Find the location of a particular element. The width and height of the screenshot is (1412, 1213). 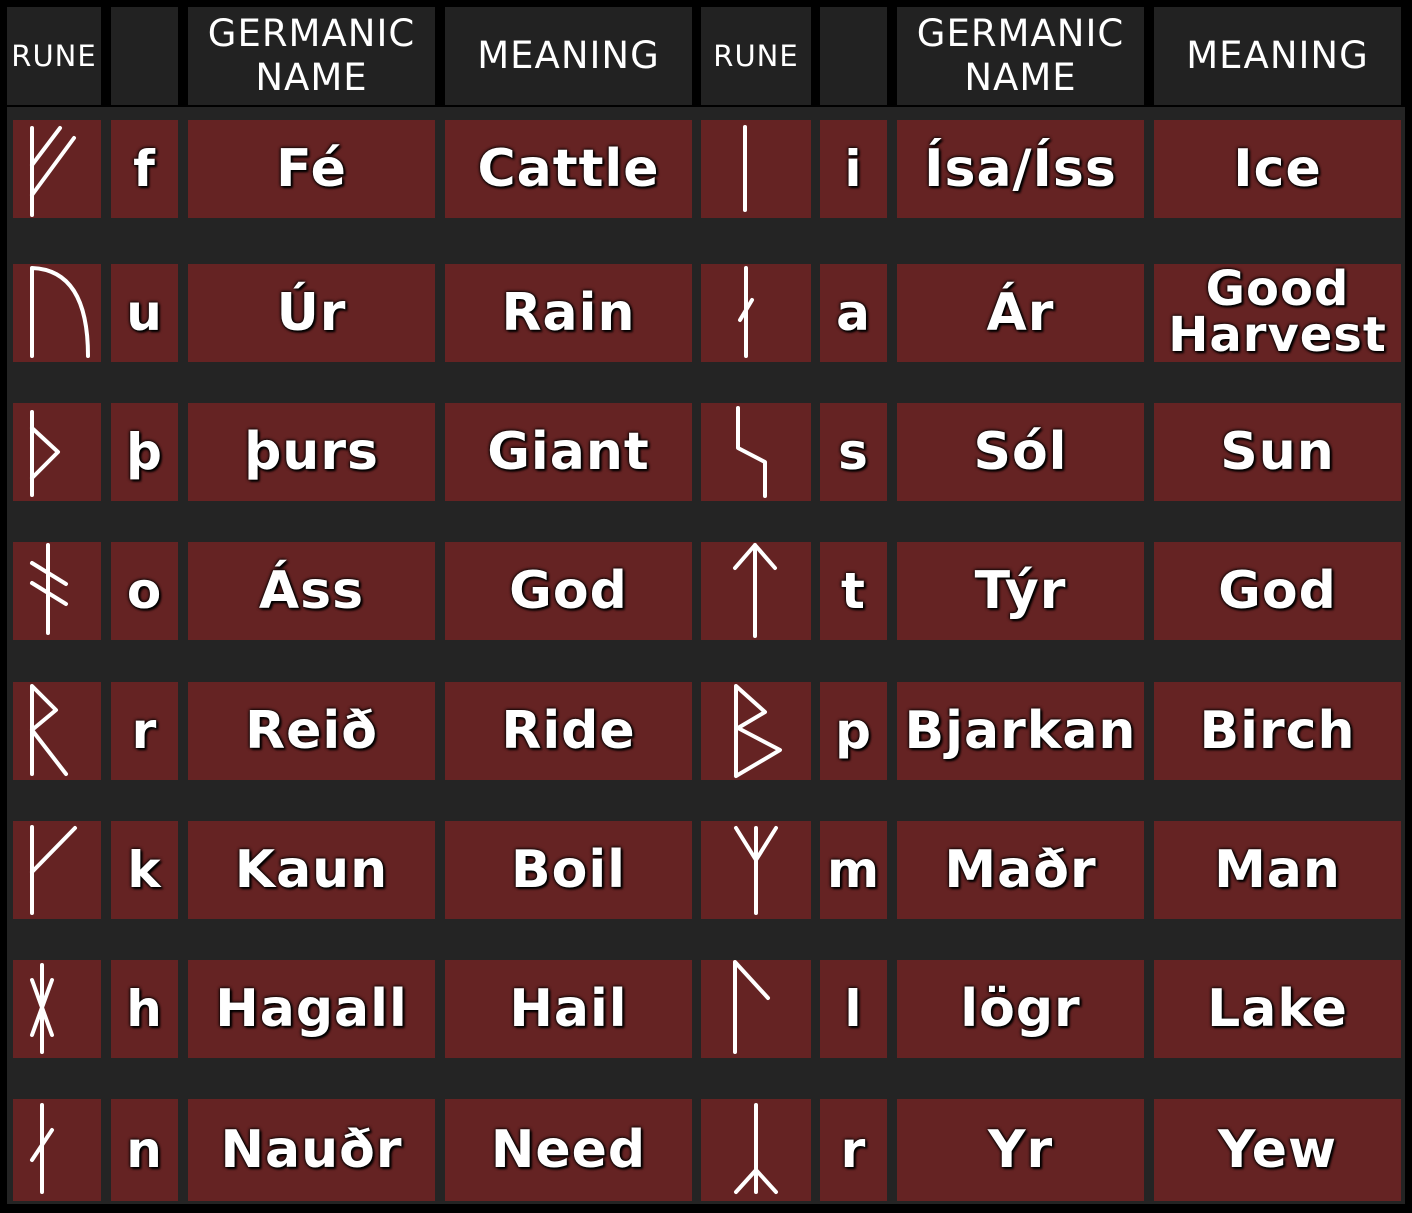

madr-rune-icon is located at coordinates (756, 870).